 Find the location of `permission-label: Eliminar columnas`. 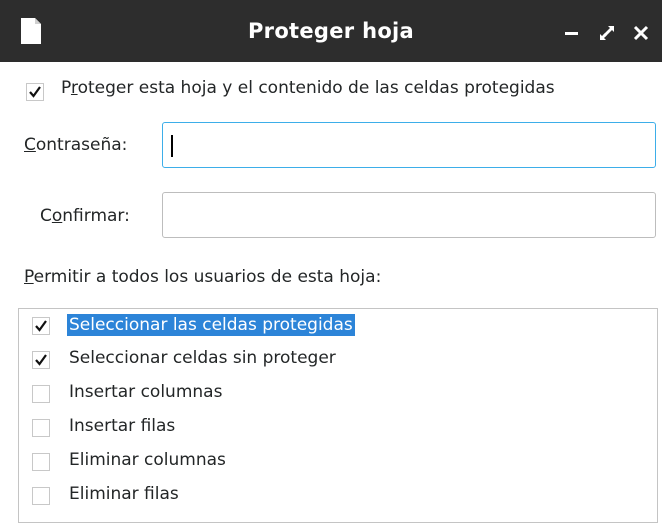

permission-label: Eliminar columnas is located at coordinates (147, 460).